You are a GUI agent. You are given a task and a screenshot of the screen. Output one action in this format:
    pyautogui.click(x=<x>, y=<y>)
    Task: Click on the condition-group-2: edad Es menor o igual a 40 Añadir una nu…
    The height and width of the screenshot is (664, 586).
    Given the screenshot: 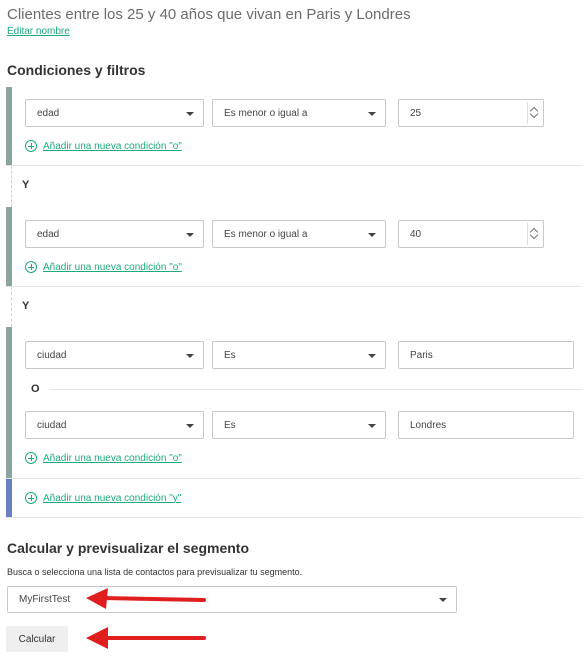 What is the action you would take?
    pyautogui.click(x=294, y=247)
    